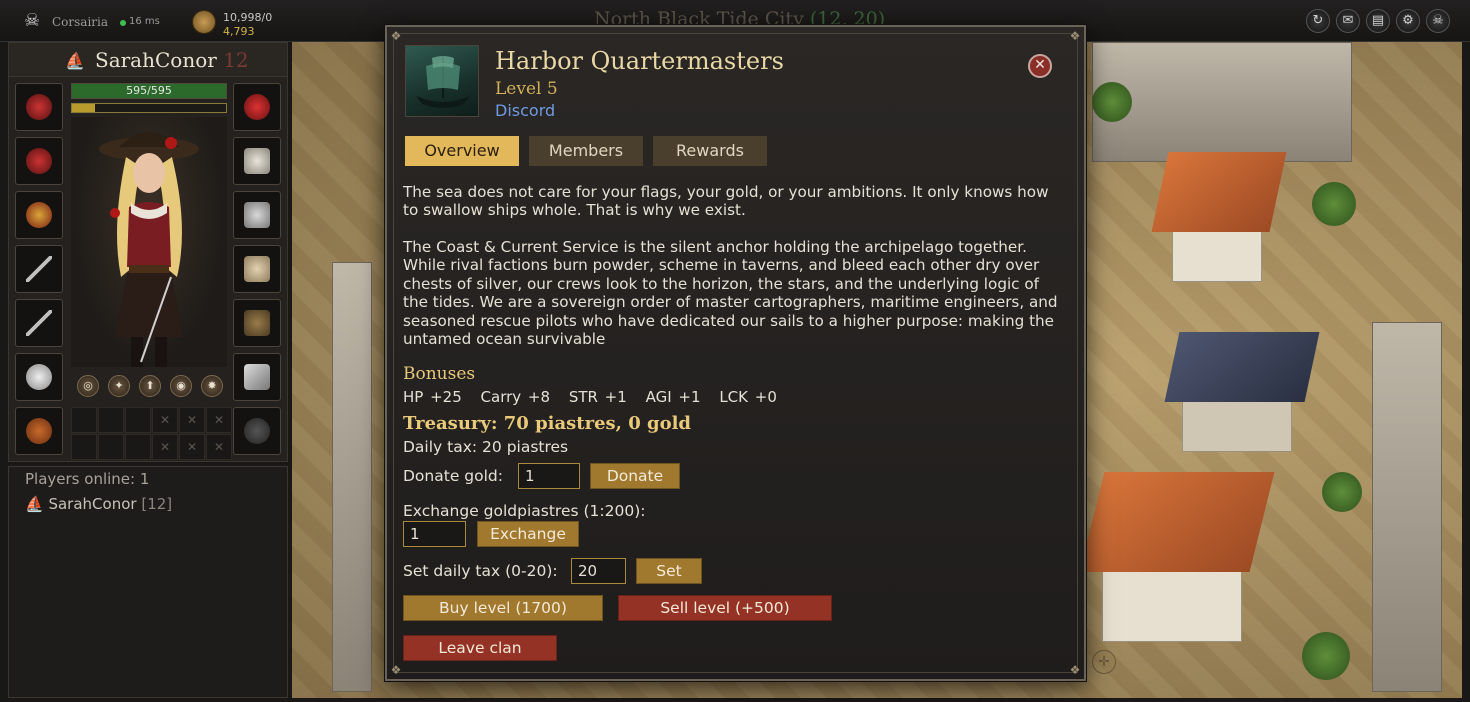  I want to click on ghost-ship-icon, so click(443, 82).